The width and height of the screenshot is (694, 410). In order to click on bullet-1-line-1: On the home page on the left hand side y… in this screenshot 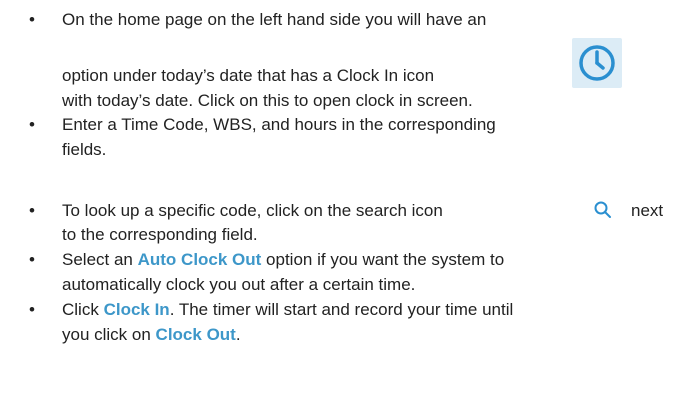, I will do `click(274, 19)`.